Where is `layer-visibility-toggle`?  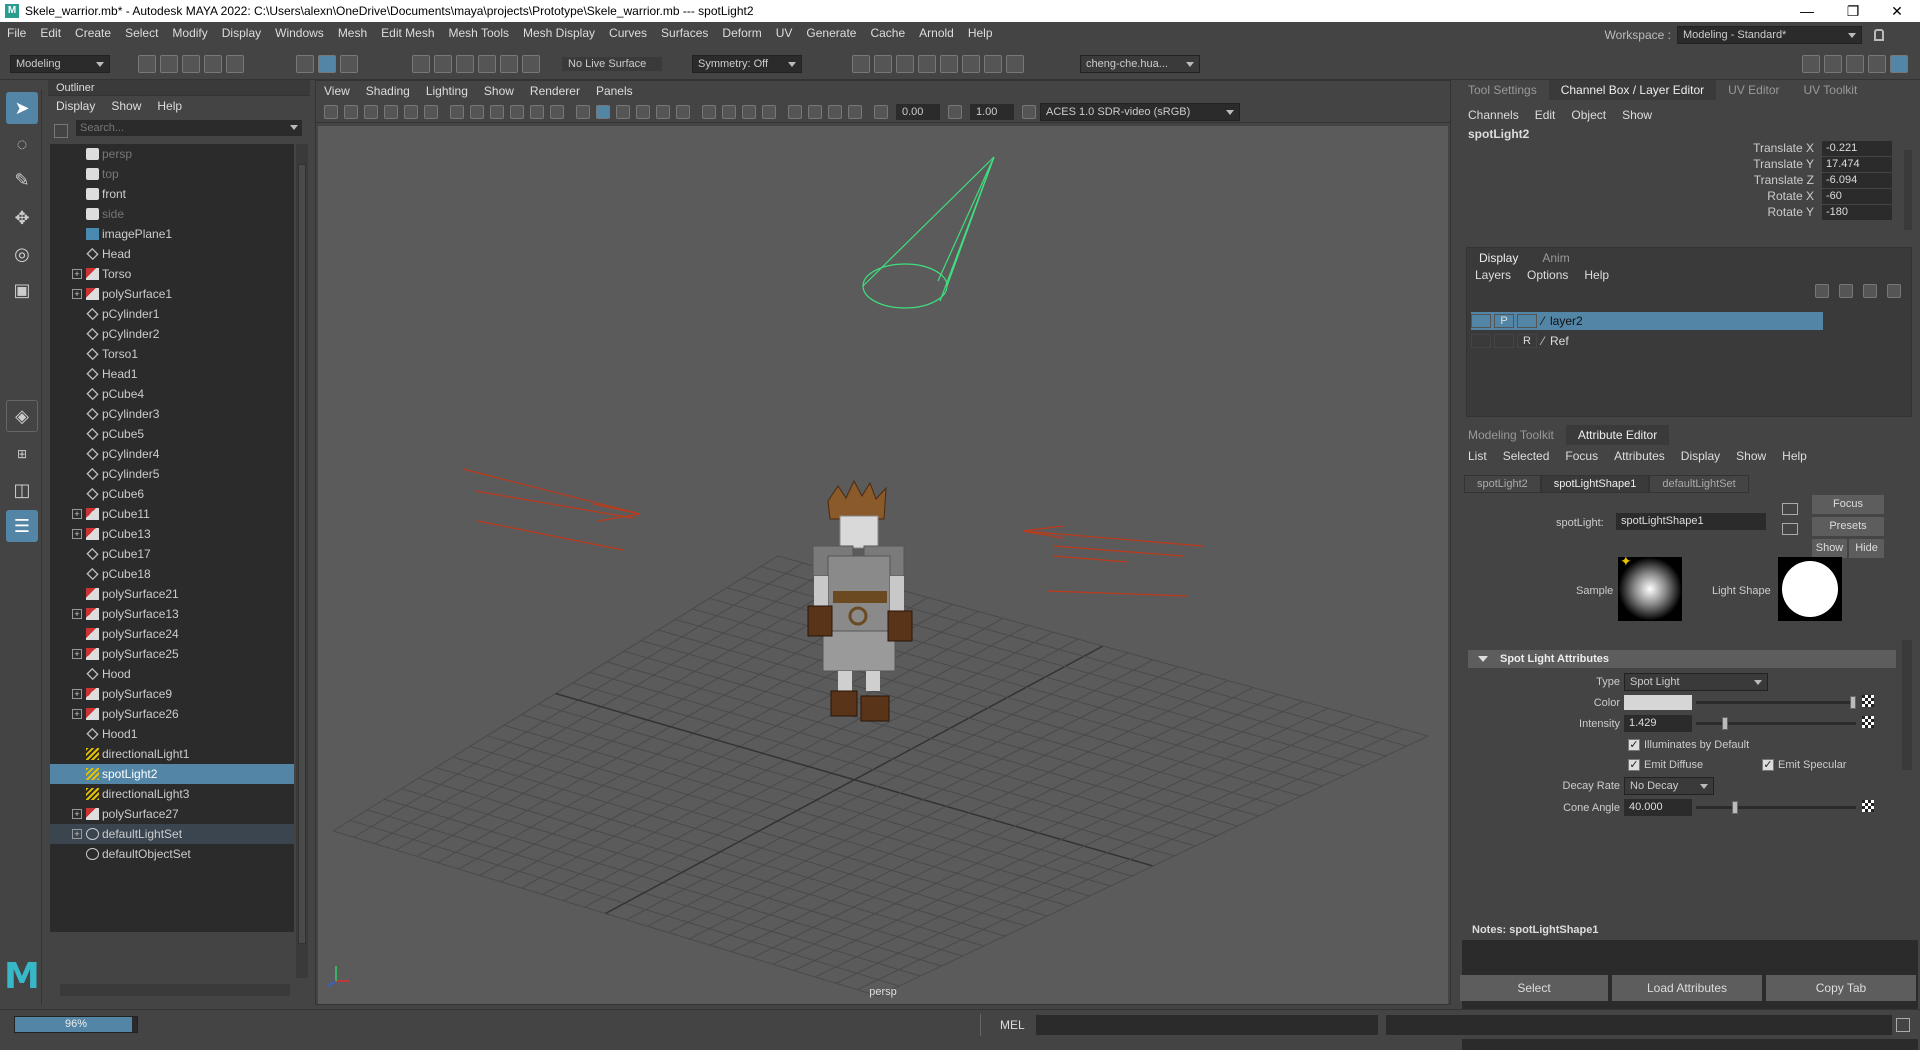
layer-visibility-toggle is located at coordinates (1481, 321).